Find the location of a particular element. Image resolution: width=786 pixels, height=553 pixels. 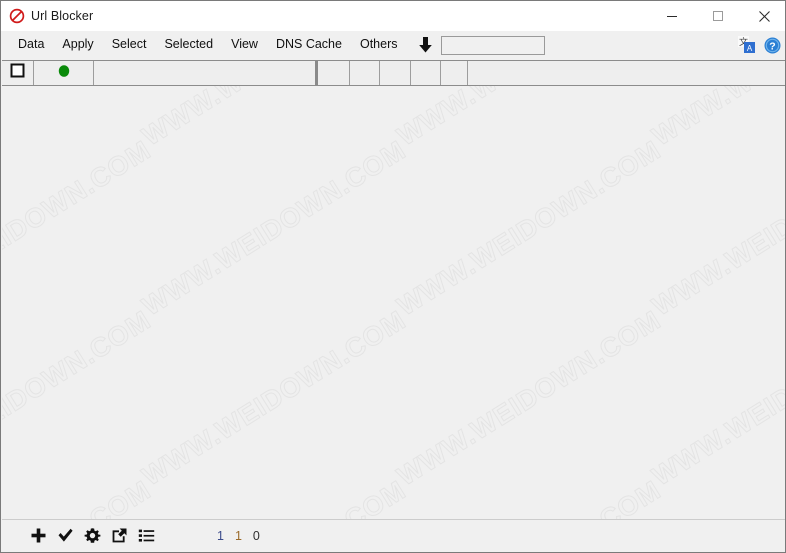

window-title: Url Blocker is located at coordinates (62, 16).